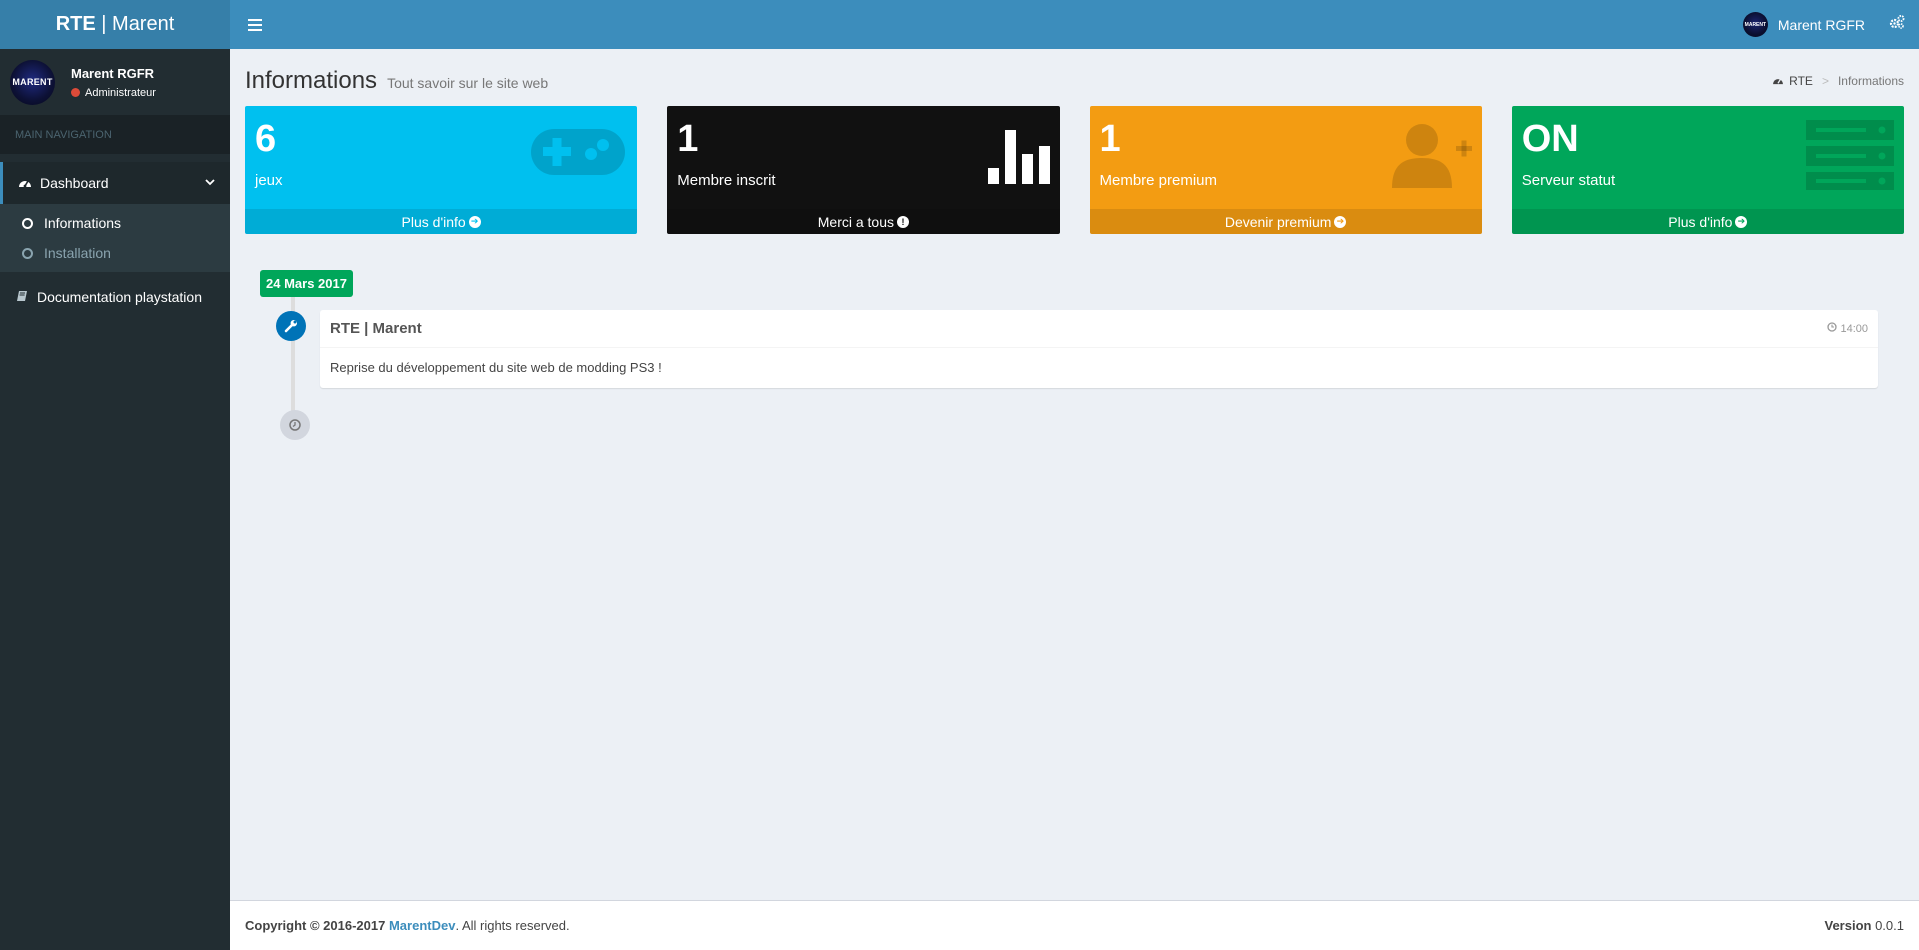 The image size is (1919, 950). I want to click on brand-link: MarentDev, so click(422, 925).